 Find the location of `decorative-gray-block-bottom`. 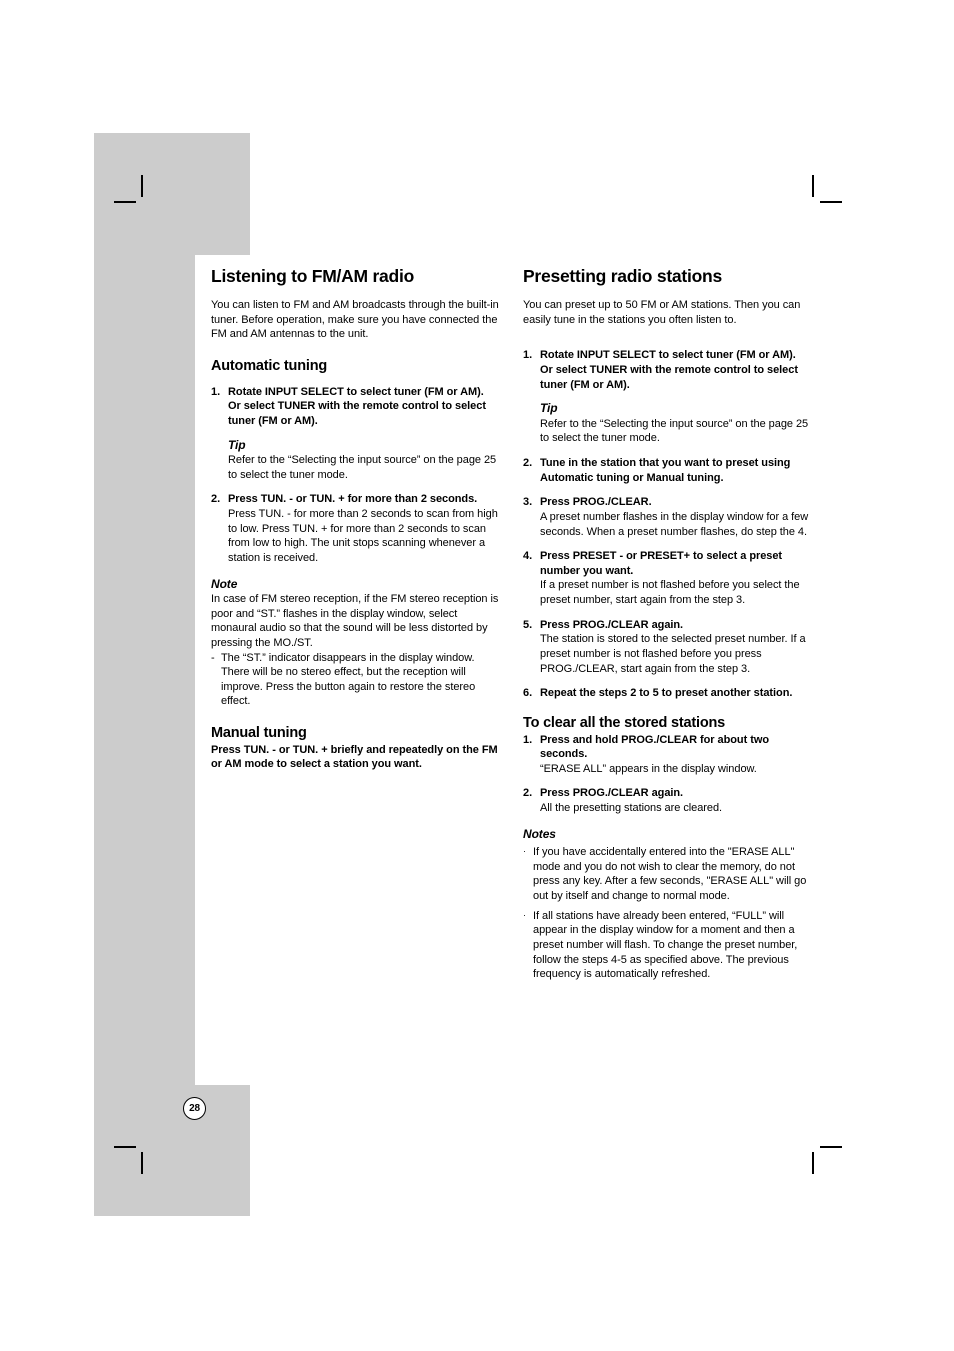

decorative-gray-block-bottom is located at coordinates (172, 1150).